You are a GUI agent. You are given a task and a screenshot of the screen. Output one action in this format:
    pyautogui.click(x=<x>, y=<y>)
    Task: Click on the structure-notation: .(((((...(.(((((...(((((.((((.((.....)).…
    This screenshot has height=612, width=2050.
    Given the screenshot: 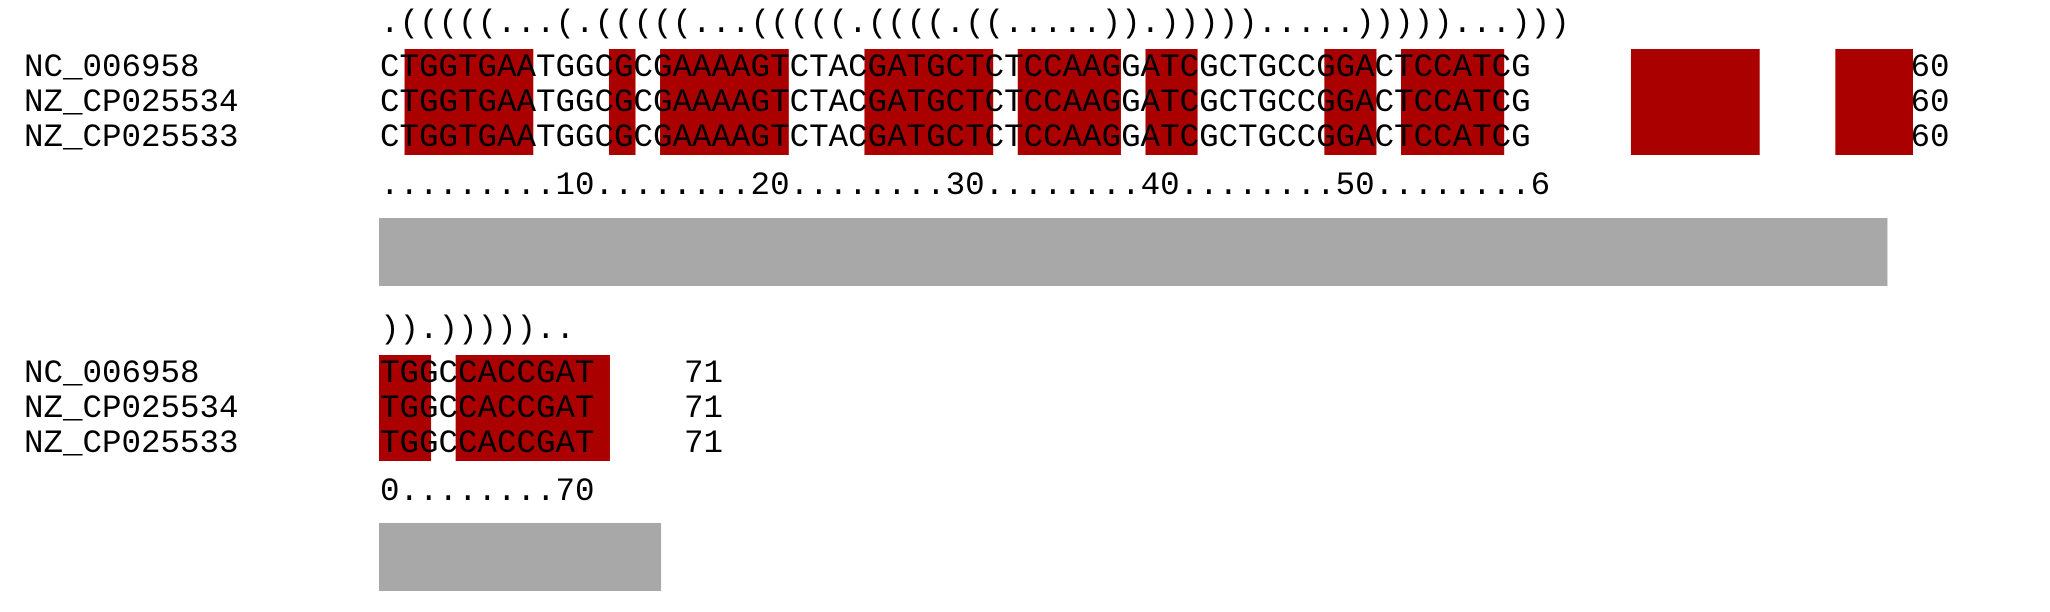 What is the action you would take?
    pyautogui.click(x=975, y=23)
    